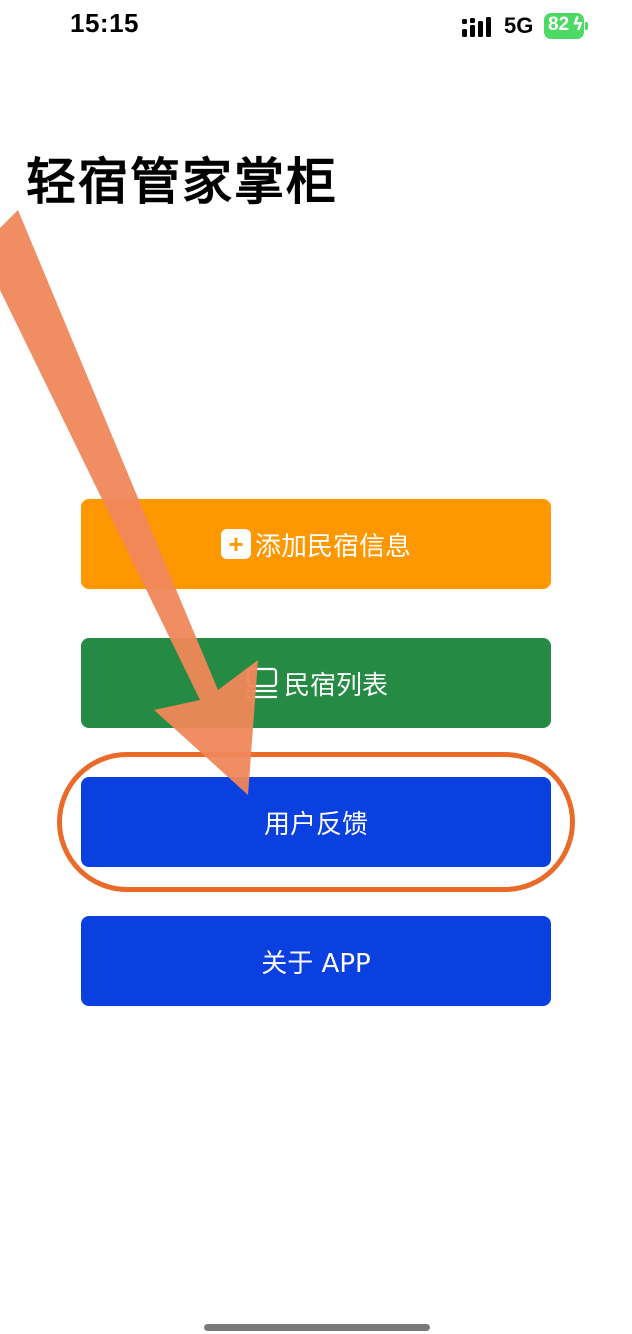 The image size is (632, 1334). Describe the element at coordinates (262, 683) in the screenshot. I see `list-icon` at that location.